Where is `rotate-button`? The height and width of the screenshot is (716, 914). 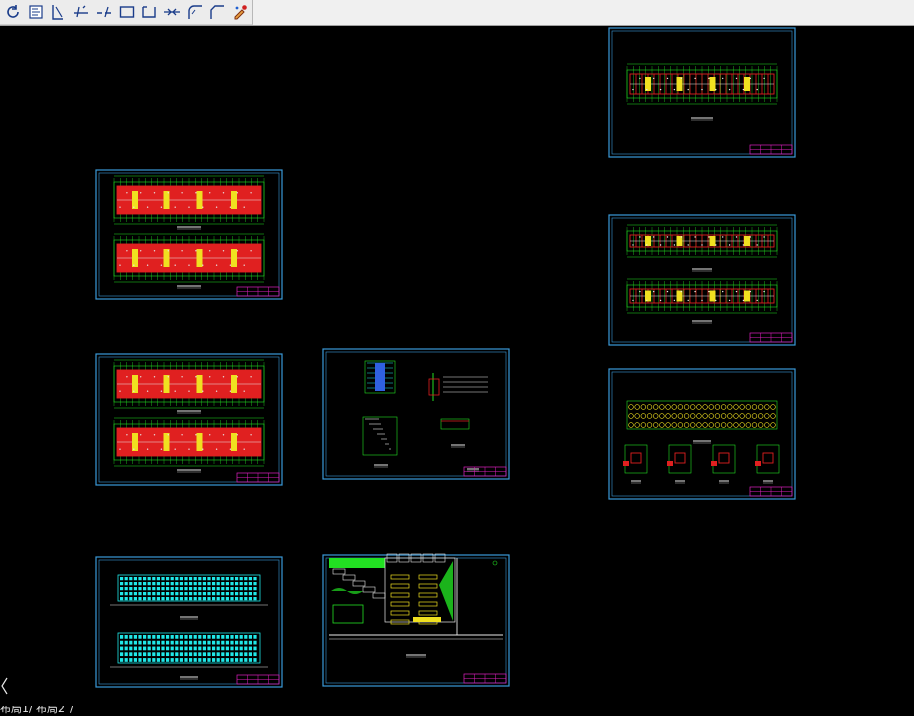 rotate-button is located at coordinates (13, 12).